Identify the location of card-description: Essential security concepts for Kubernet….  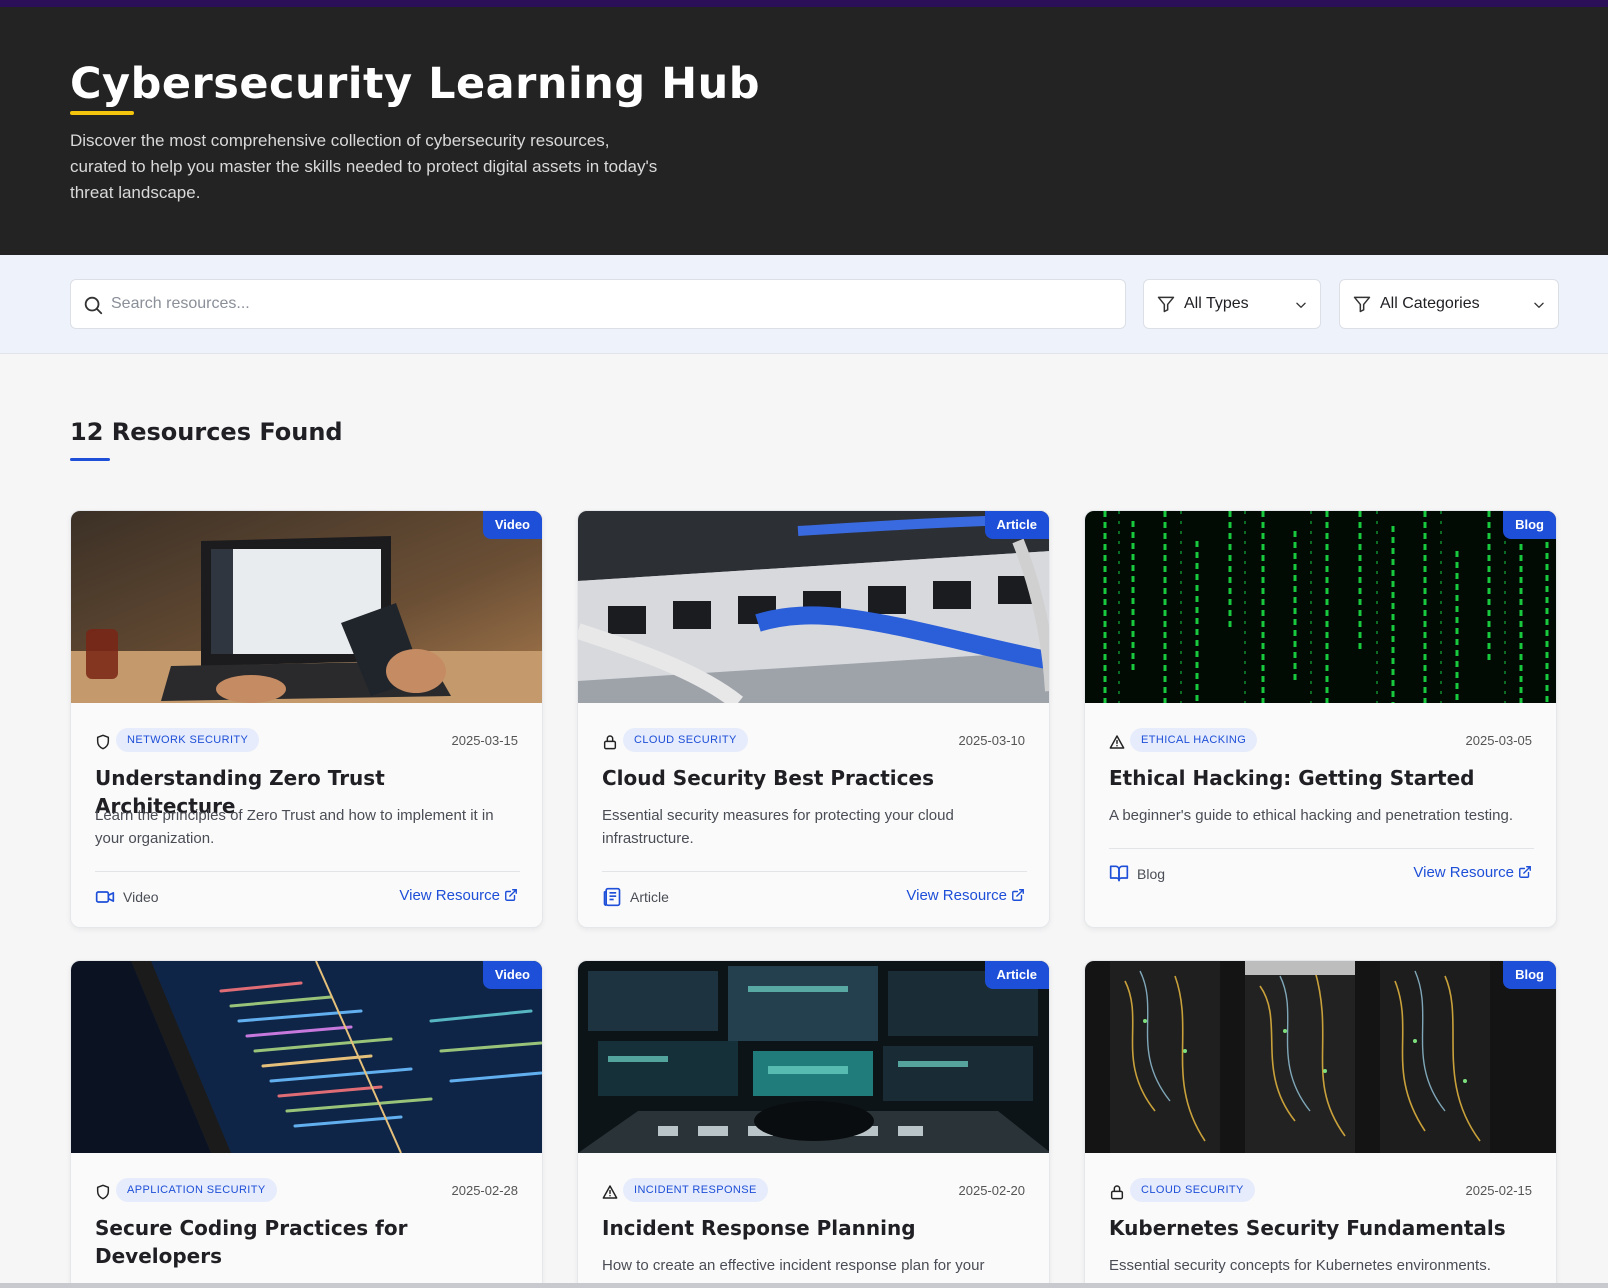
(1300, 1265).